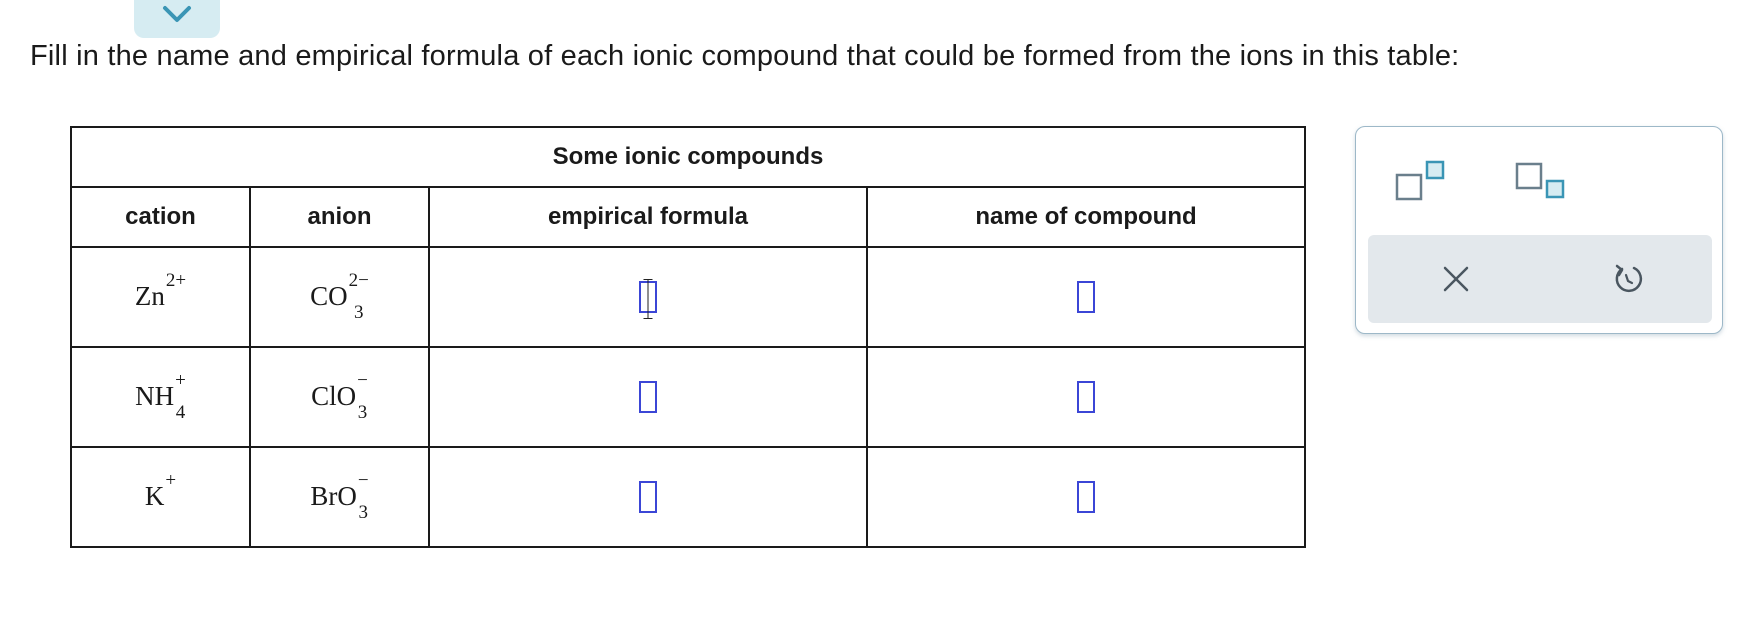 The height and width of the screenshot is (644, 1744). Describe the element at coordinates (333, 496) in the screenshot. I see `ion-base: BrO` at that location.